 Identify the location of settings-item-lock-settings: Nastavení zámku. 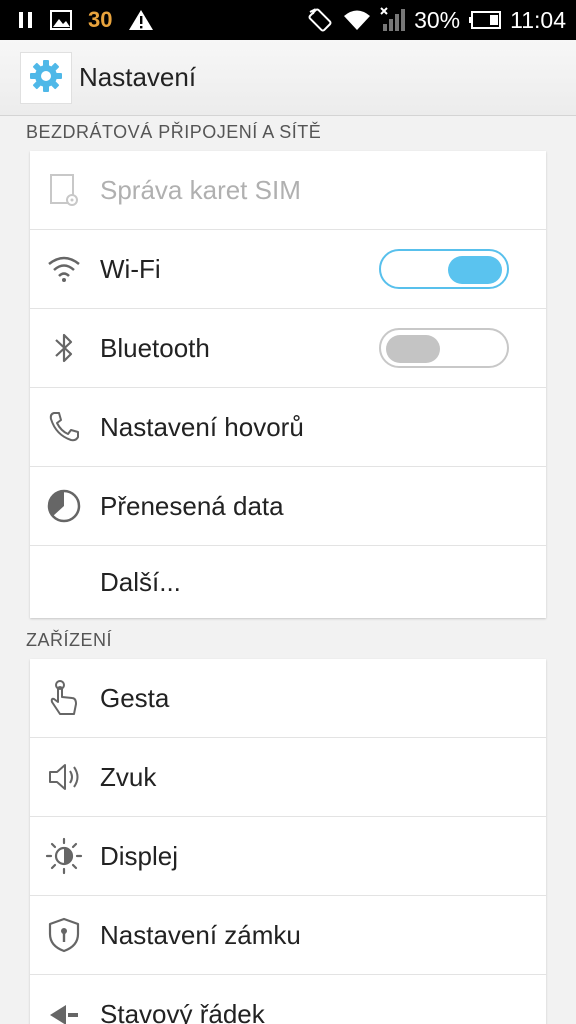
(288, 935).